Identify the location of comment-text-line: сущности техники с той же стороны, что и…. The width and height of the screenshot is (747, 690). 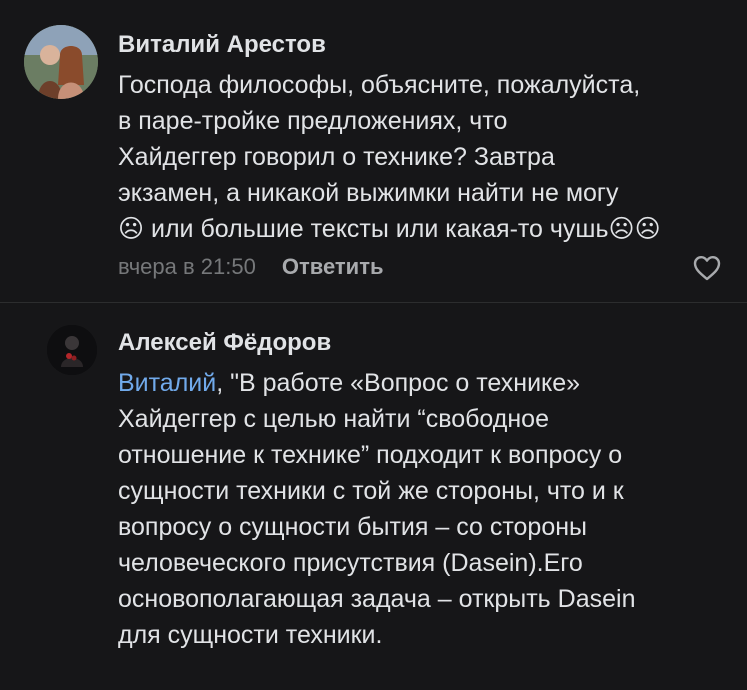
(371, 491).